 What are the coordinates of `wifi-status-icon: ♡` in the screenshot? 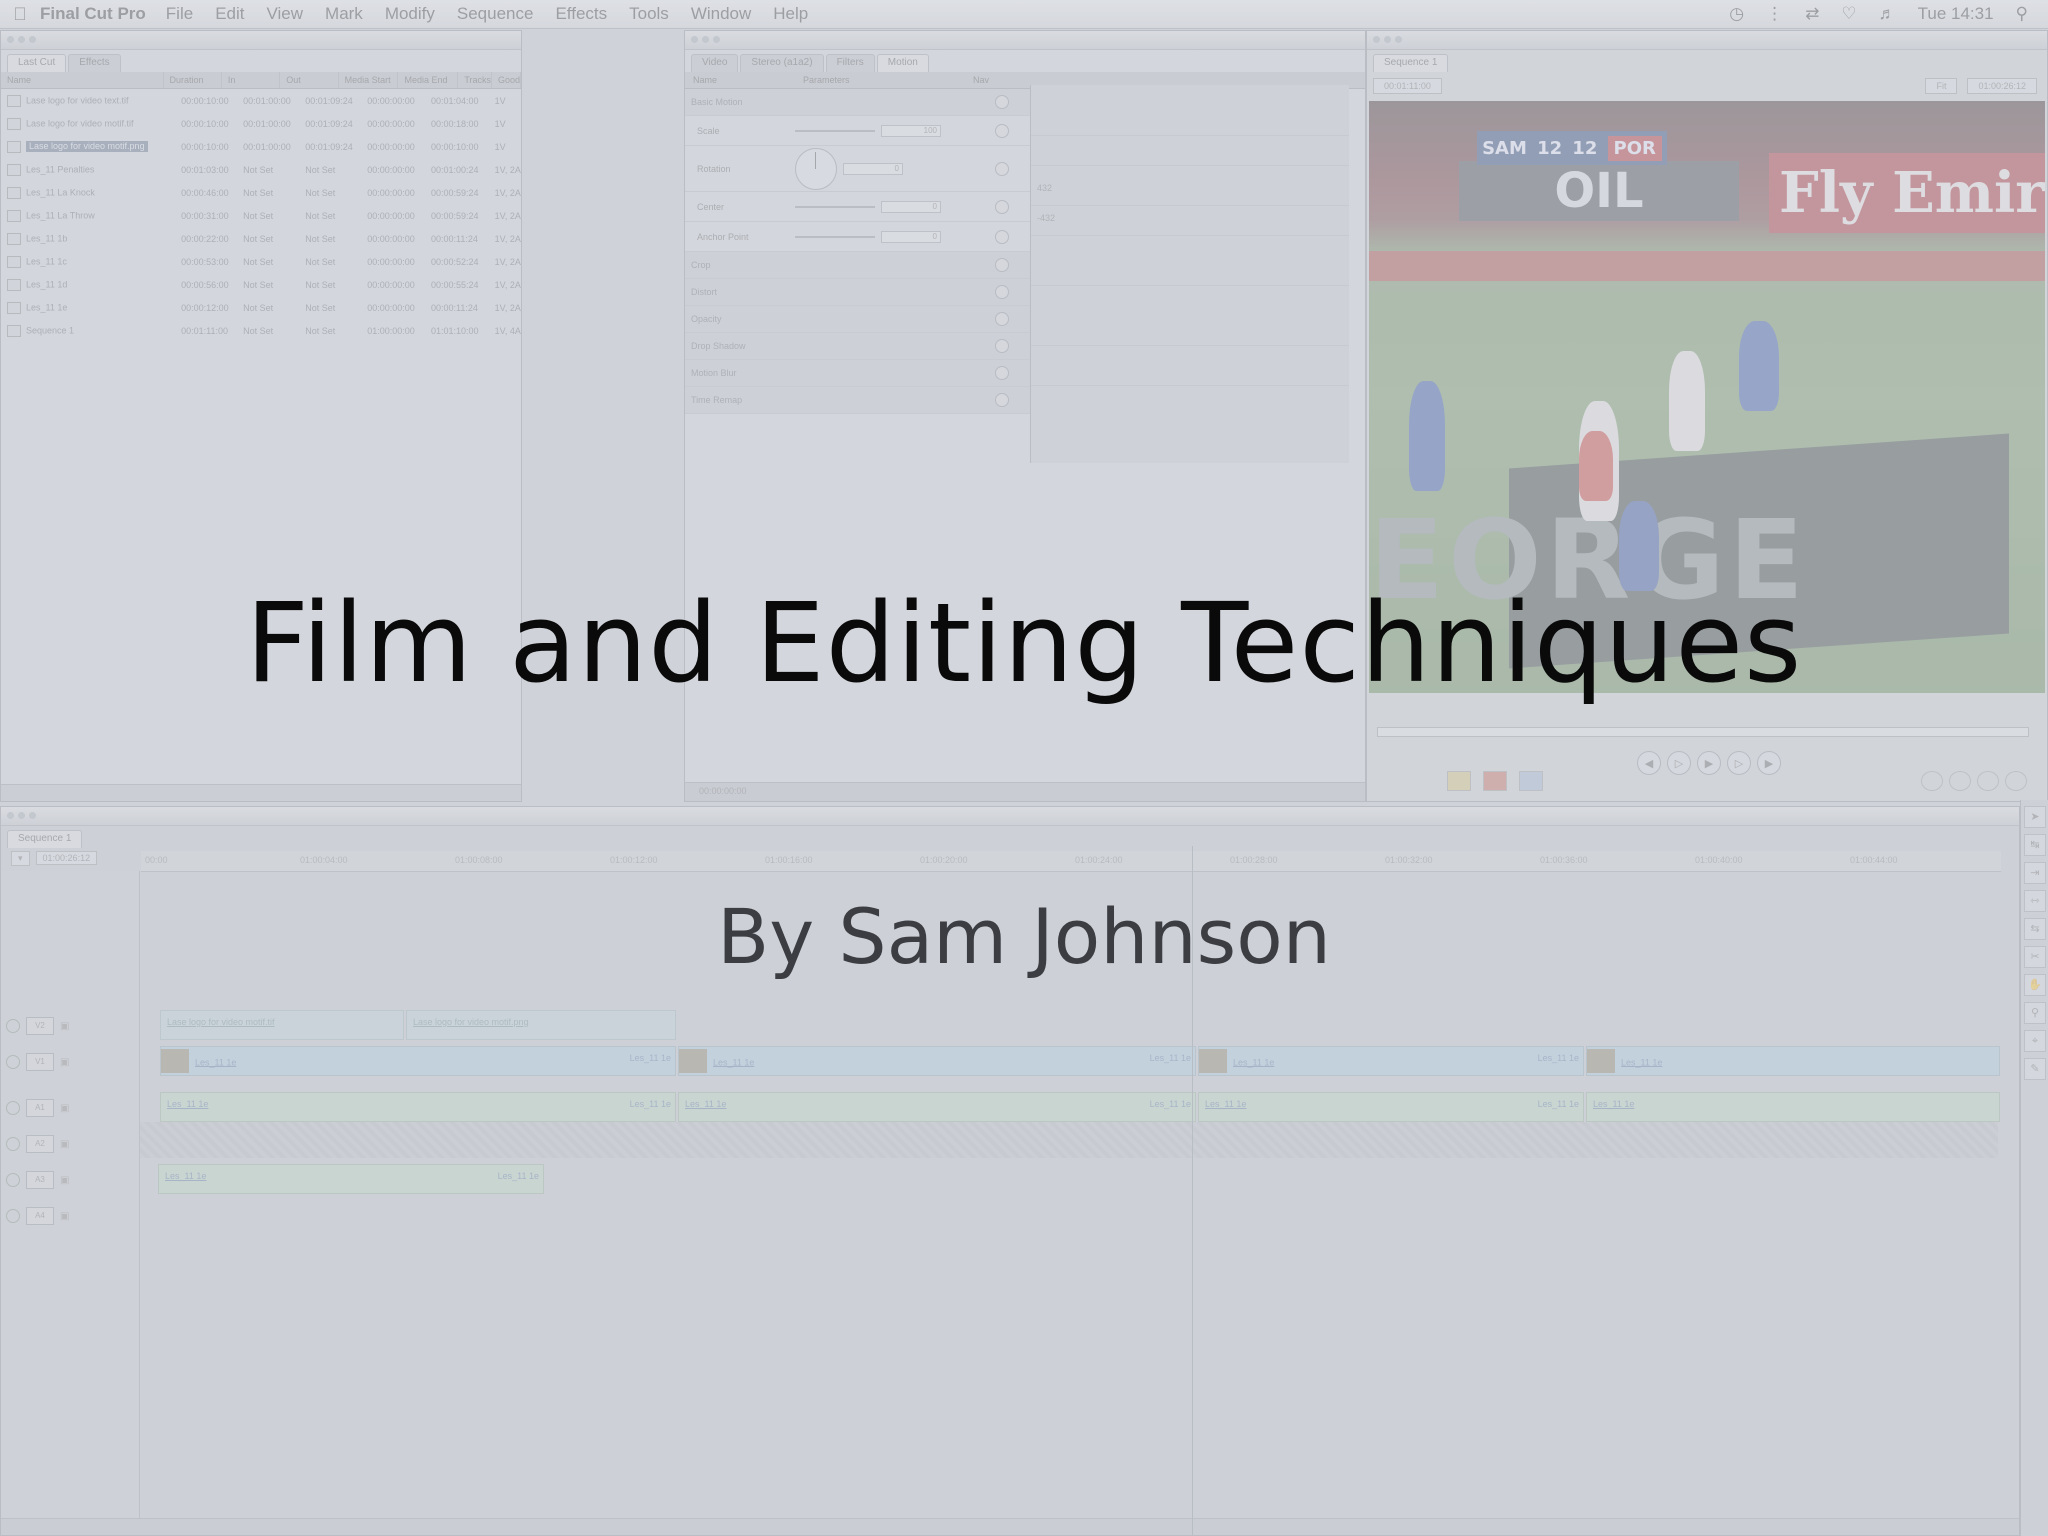 It's located at (1848, 14).